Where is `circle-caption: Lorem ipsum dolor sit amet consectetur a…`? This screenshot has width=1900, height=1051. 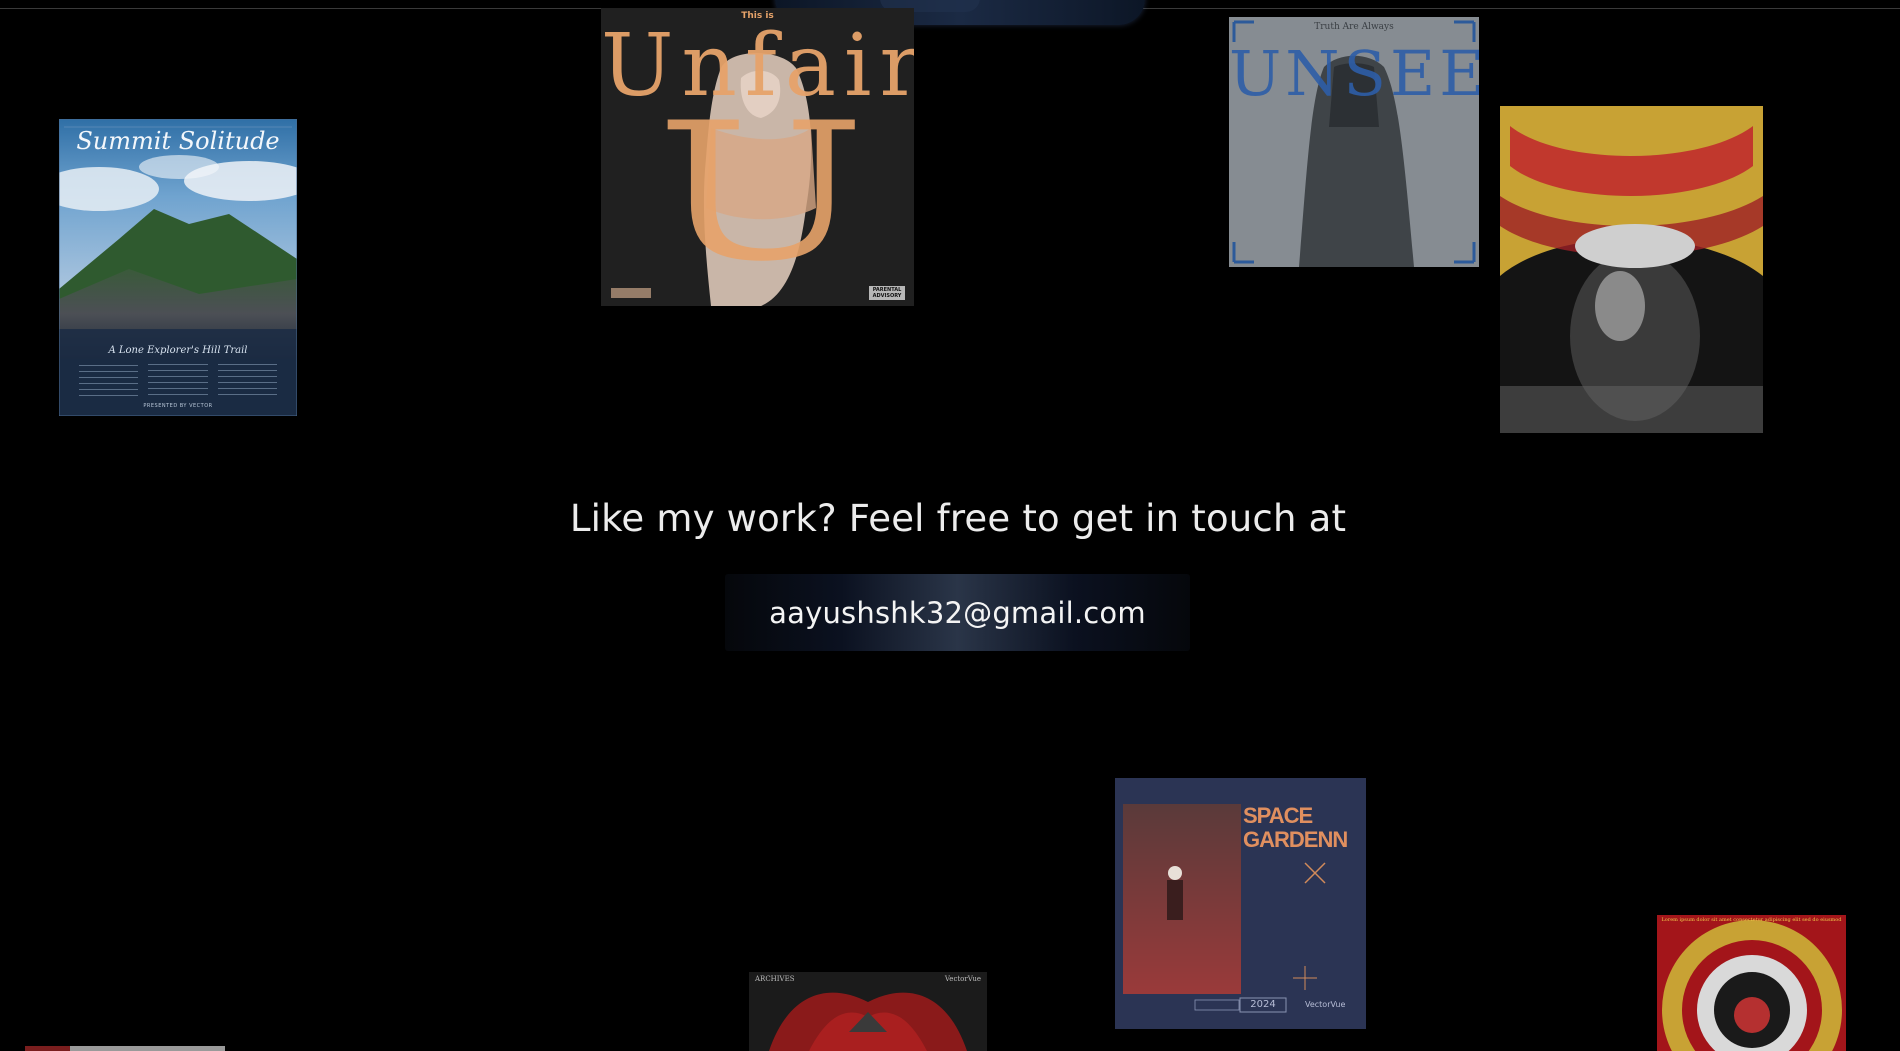
circle-caption: Lorem ipsum dolor sit amet consectetur a… is located at coordinates (1751, 920).